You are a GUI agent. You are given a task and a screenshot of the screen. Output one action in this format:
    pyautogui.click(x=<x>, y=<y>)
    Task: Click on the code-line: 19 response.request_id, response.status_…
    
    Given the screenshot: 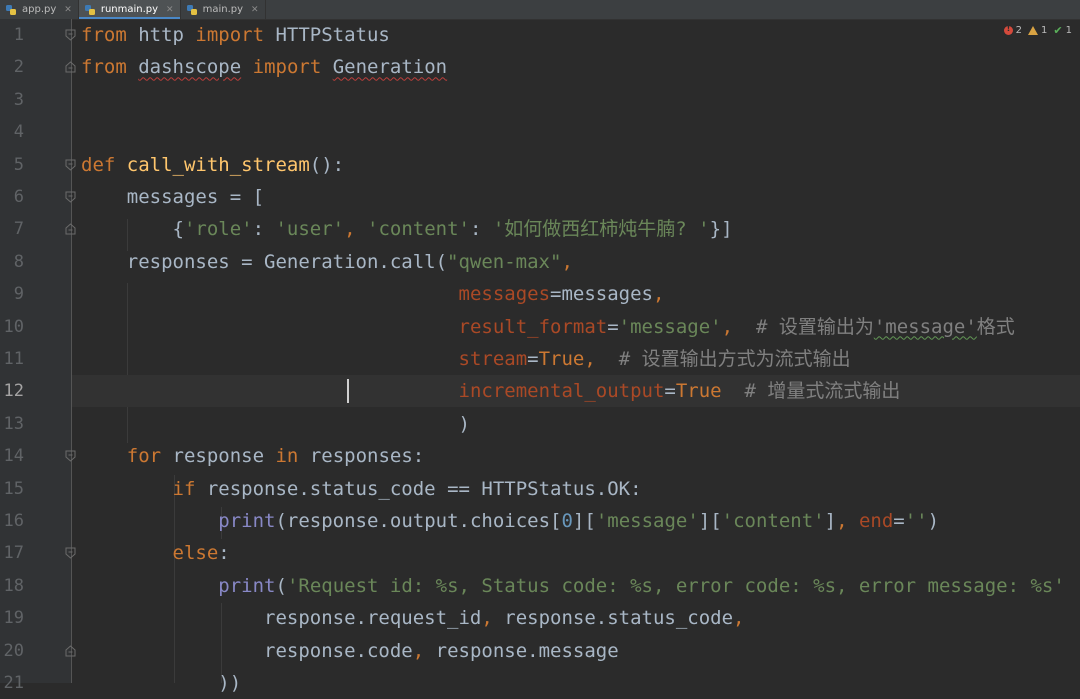 What is the action you would take?
    pyautogui.click(x=540, y=618)
    